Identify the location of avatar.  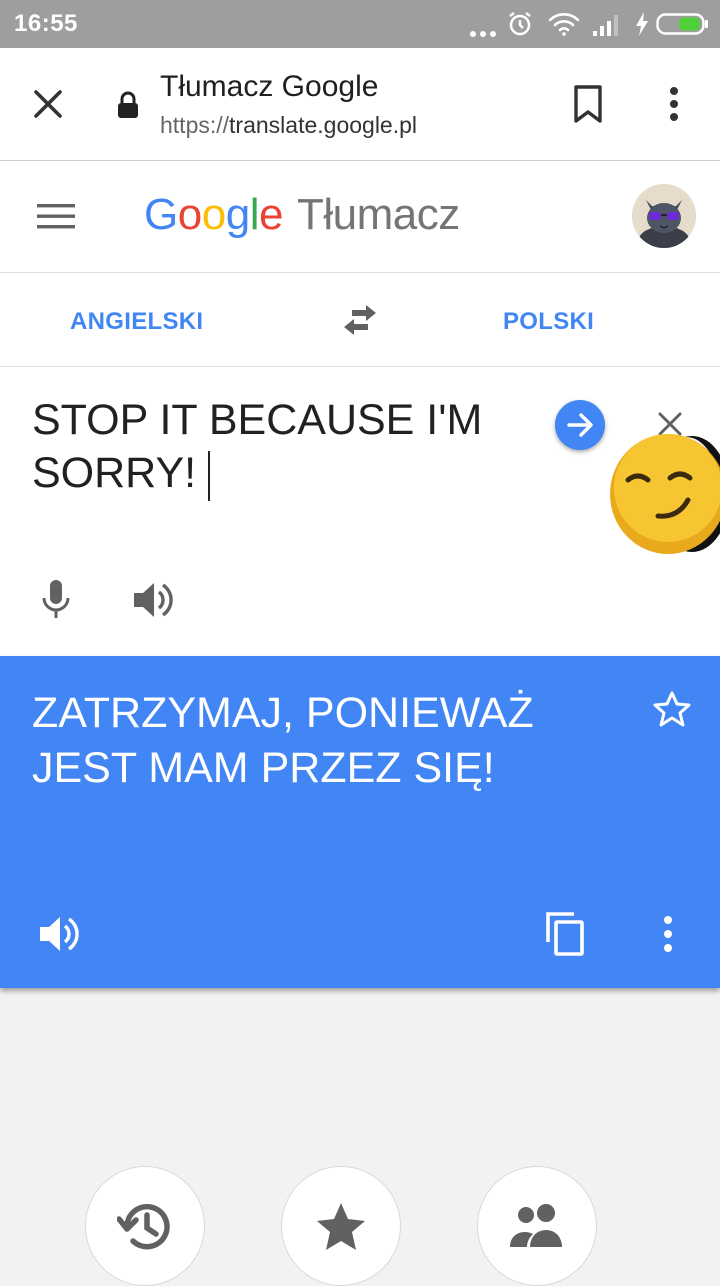
(664, 216).